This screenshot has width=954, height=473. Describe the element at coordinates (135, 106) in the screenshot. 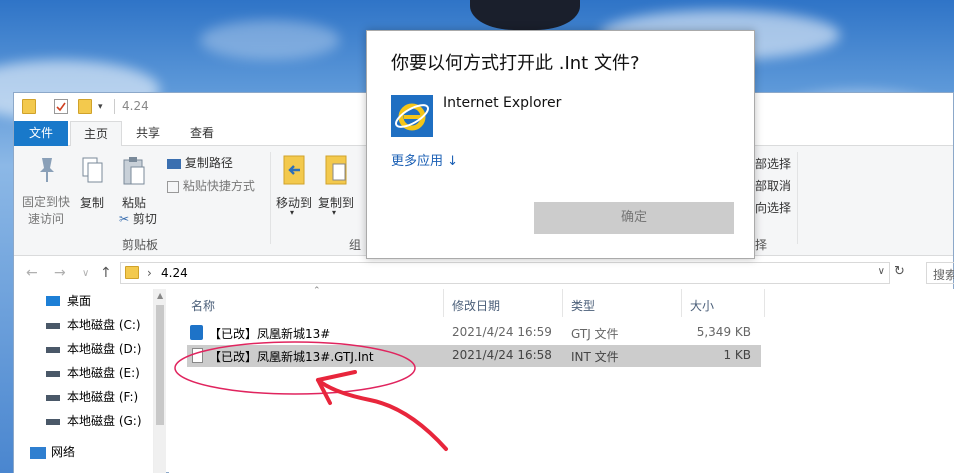

I see `window-title: 4.24` at that location.